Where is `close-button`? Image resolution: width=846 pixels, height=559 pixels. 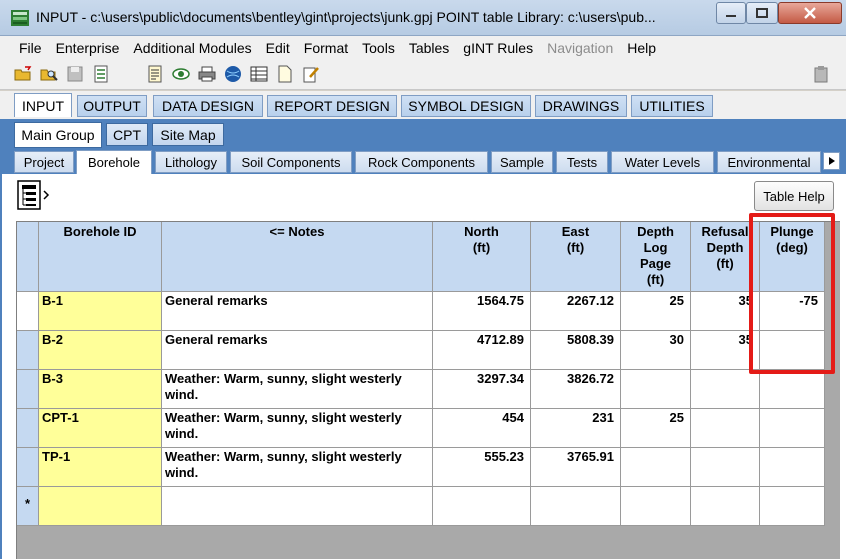 close-button is located at coordinates (810, 13).